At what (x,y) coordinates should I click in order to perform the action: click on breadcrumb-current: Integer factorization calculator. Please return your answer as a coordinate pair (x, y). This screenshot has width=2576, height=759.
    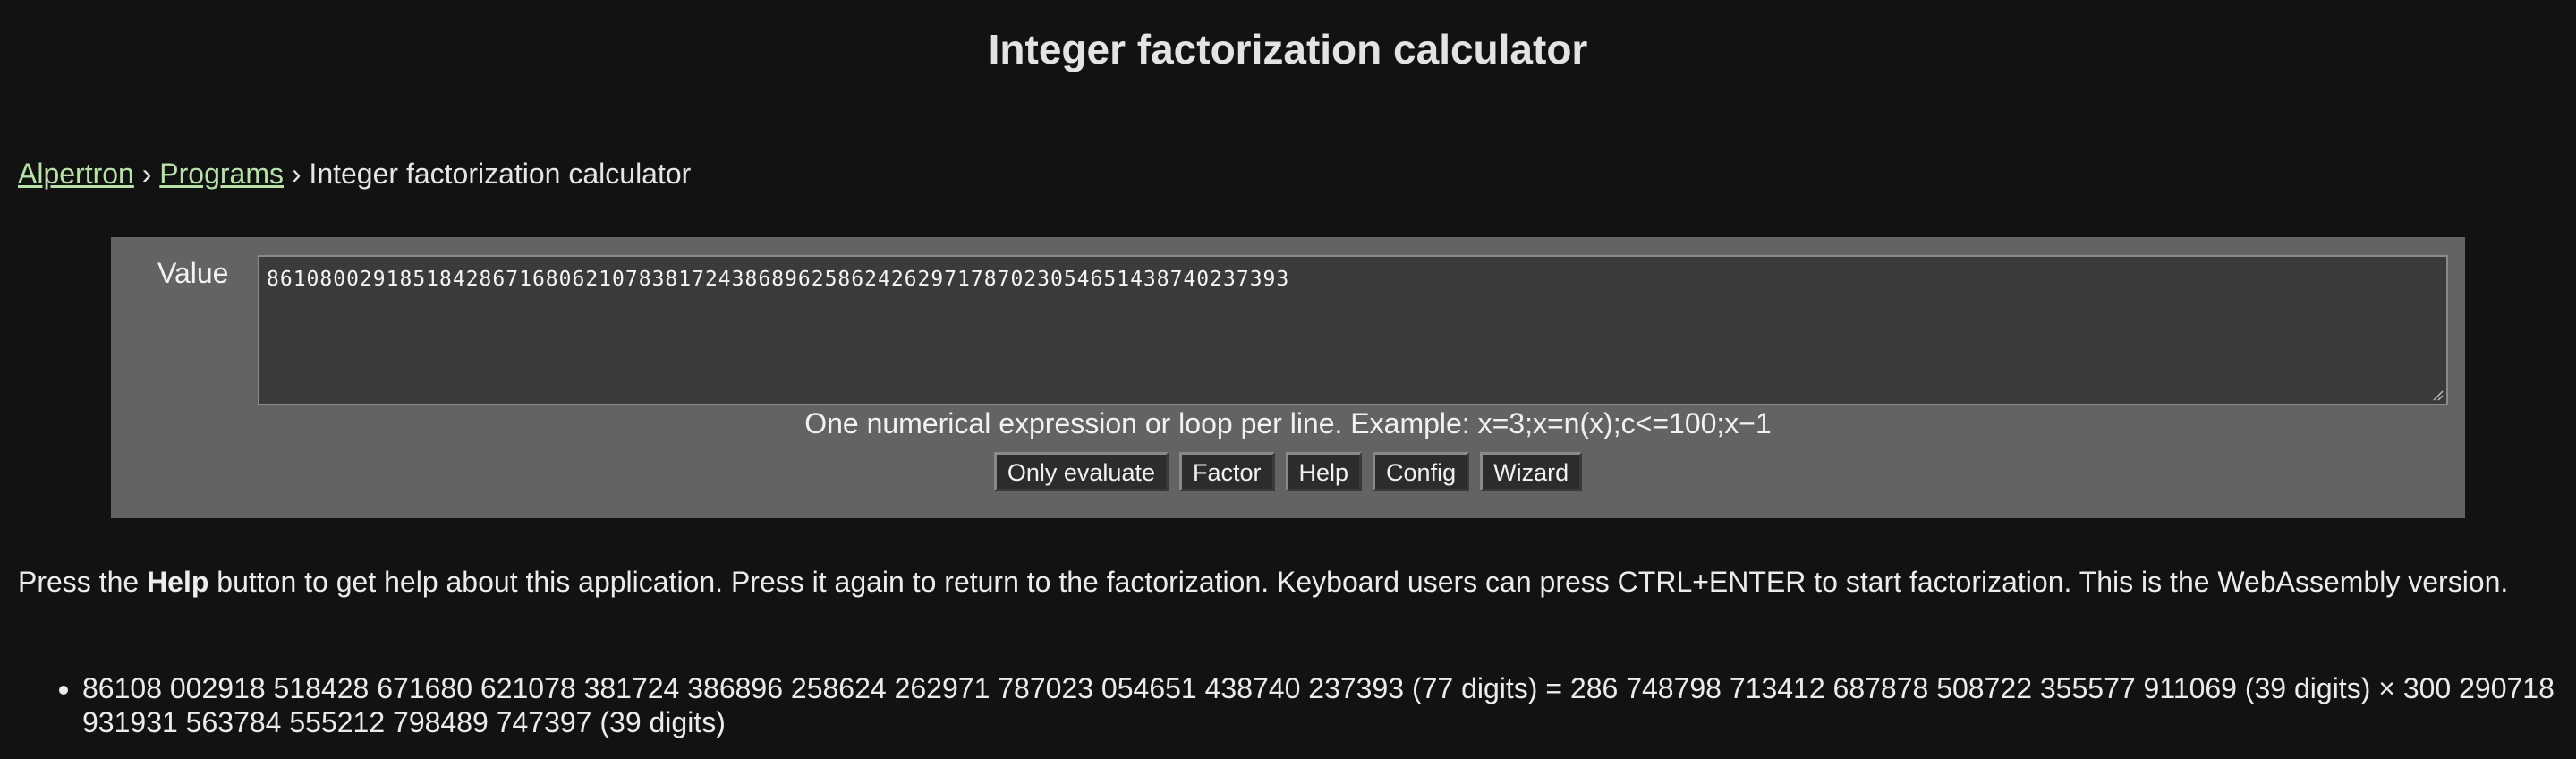
    Looking at the image, I should click on (500, 174).